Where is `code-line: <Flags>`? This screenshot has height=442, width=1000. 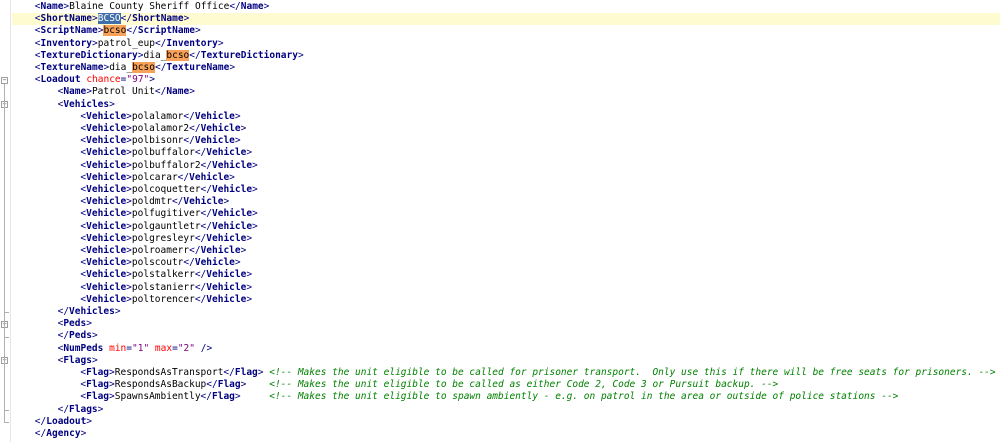 code-line: <Flags> is located at coordinates (506, 361).